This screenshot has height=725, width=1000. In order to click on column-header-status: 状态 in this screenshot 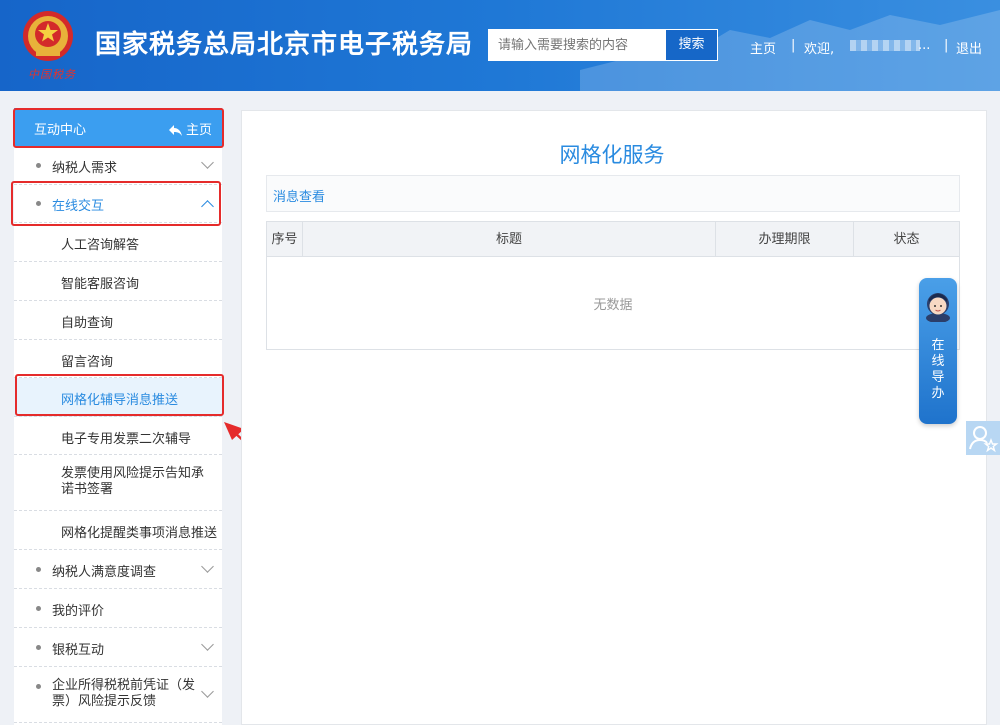, I will do `click(906, 239)`.